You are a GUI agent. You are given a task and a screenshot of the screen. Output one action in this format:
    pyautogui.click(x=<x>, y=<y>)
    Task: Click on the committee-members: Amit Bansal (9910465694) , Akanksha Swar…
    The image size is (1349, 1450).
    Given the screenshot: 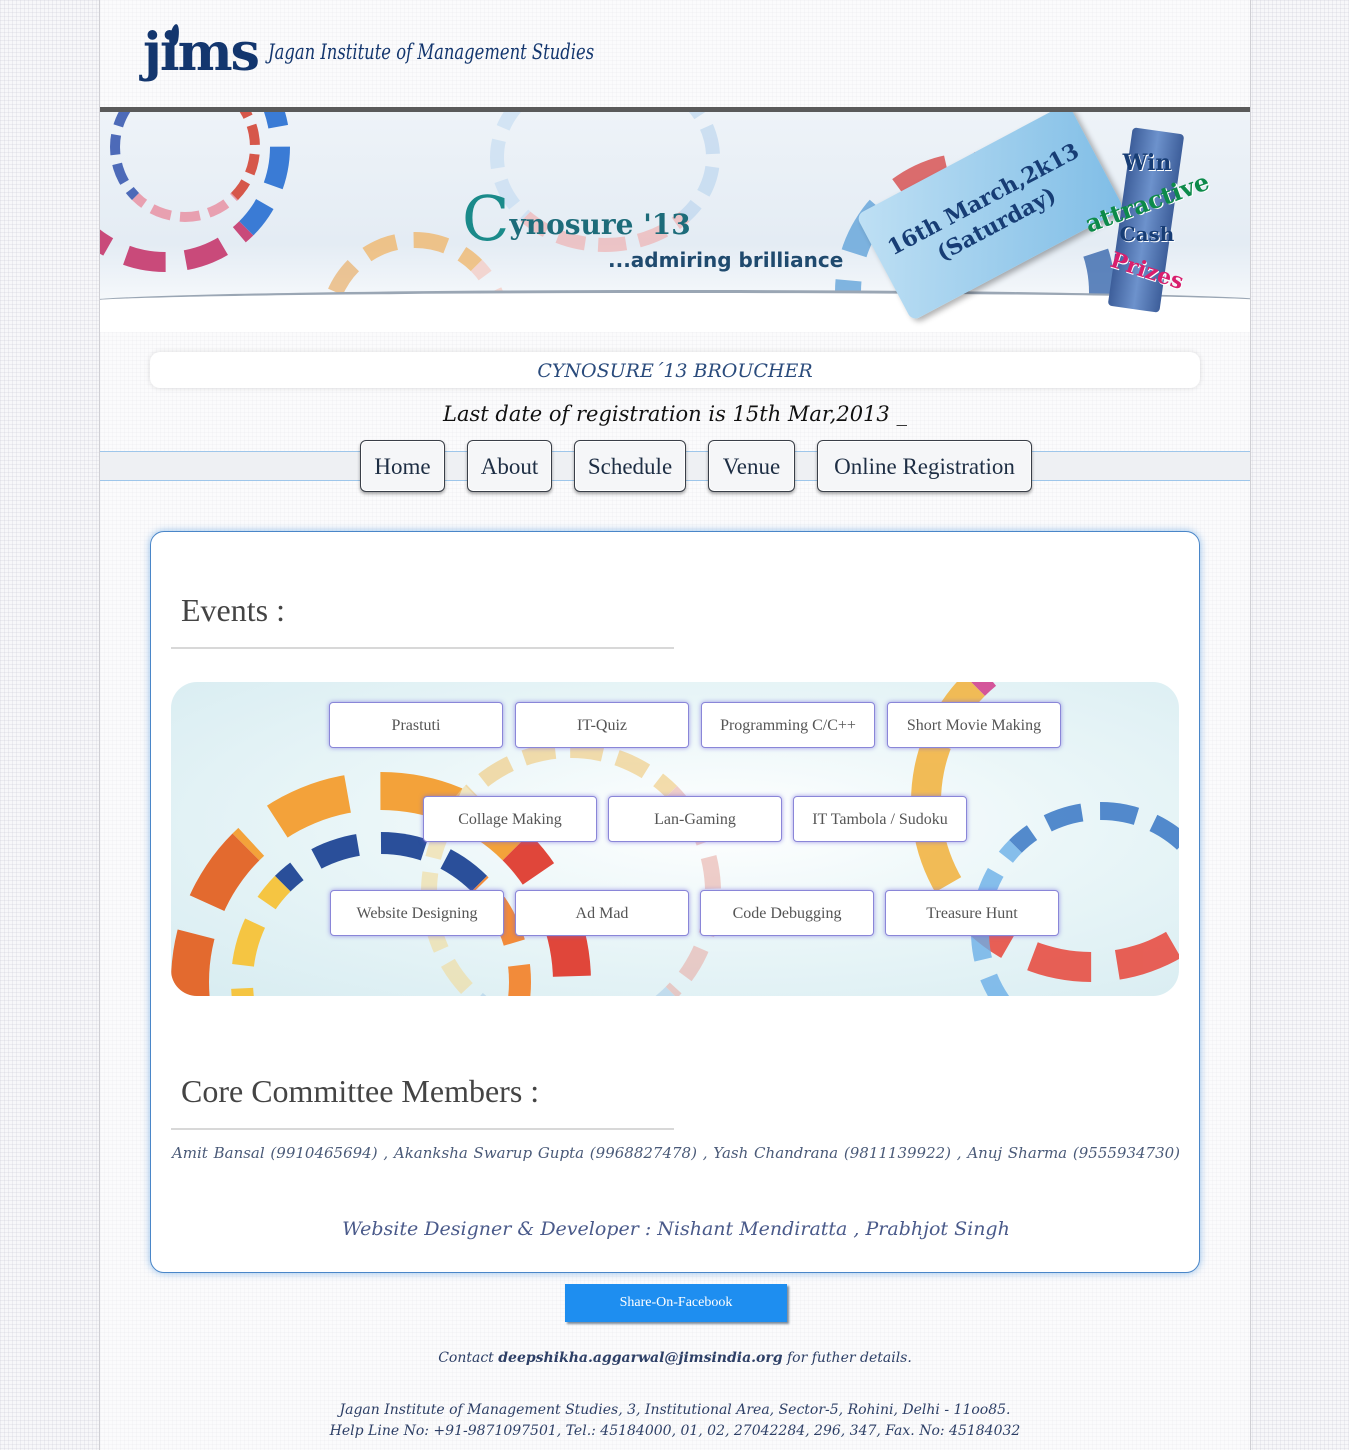 What is the action you would take?
    pyautogui.click(x=676, y=1153)
    